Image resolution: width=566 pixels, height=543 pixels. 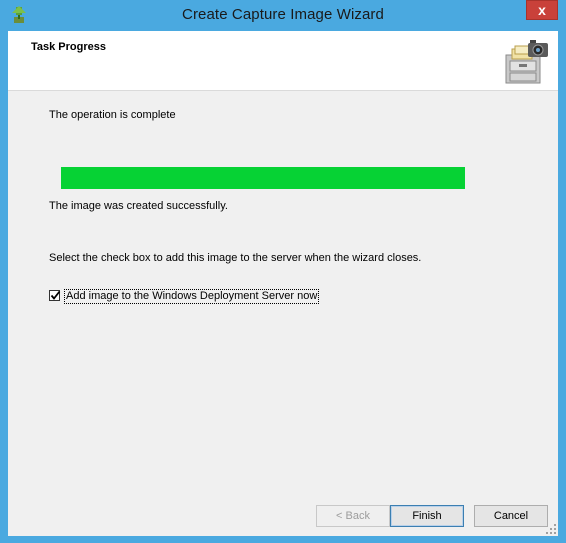 What do you see at coordinates (283, 61) in the screenshot?
I see `wizard-header: Task Progress` at bounding box center [283, 61].